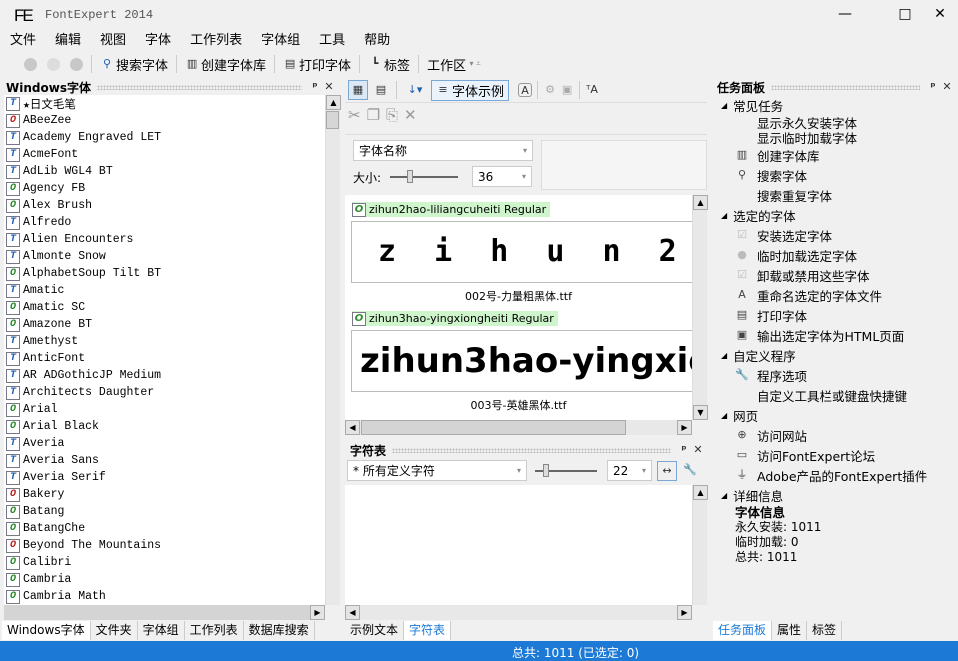  I want to click on tab-worklist: 工作列表, so click(214, 630).